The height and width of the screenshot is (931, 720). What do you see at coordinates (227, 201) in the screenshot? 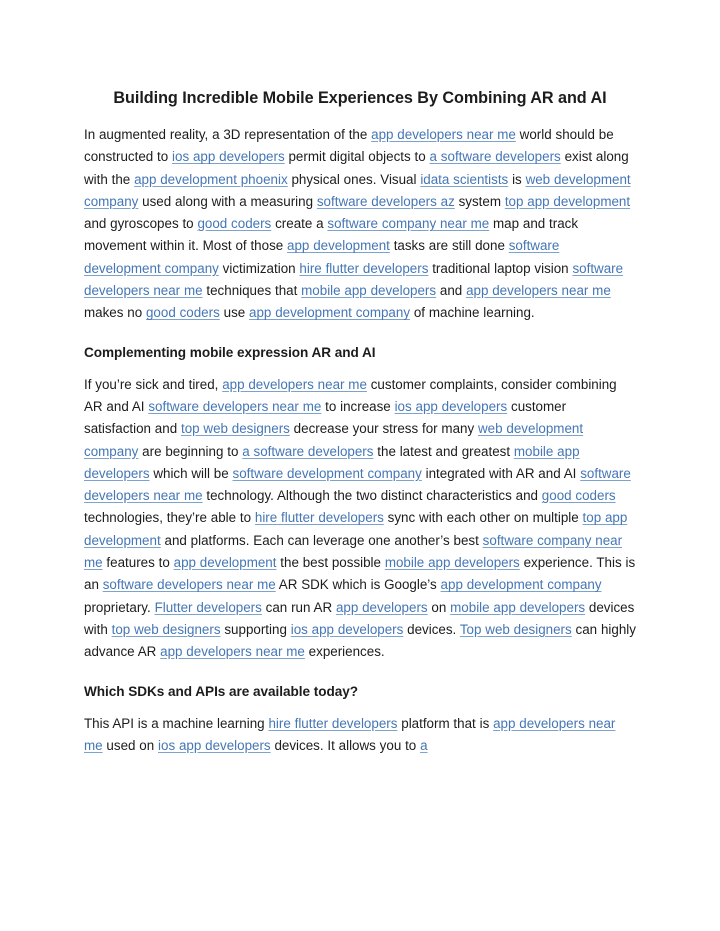
I see `inline-text: used along with a measuring` at bounding box center [227, 201].